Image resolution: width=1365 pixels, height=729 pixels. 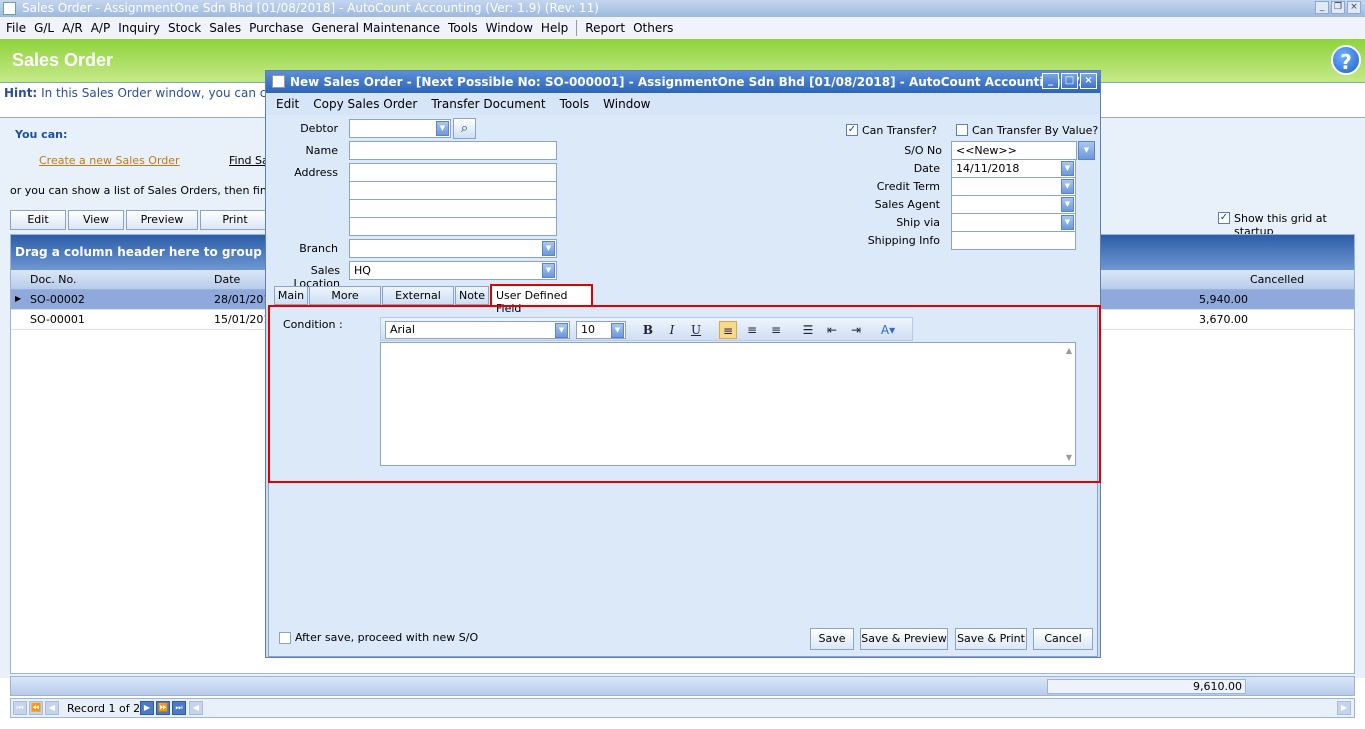 I want to click on col-date: Date, so click(x=227, y=279).